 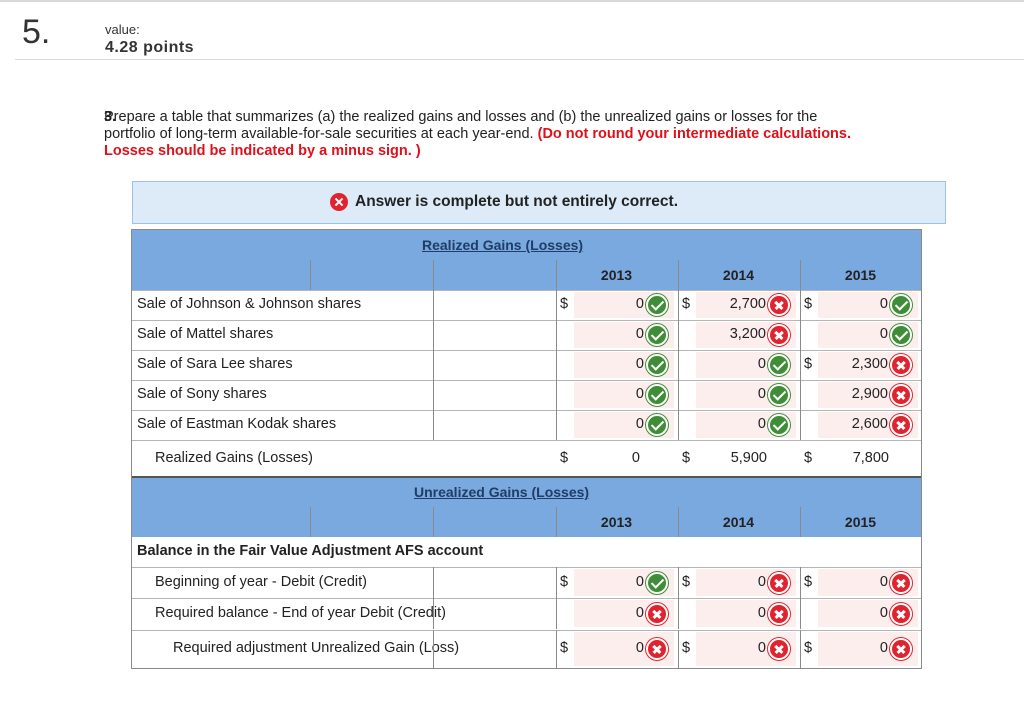 What do you see at coordinates (721, 334) in the screenshot?
I see `realized-row-2-value: 3,200` at bounding box center [721, 334].